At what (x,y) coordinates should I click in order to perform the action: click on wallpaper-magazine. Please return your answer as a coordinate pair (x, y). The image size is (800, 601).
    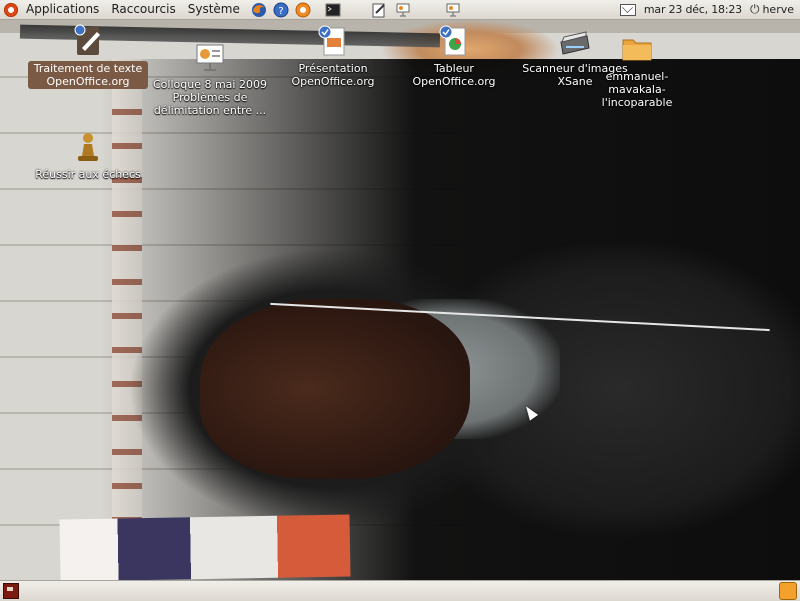
    Looking at the image, I should click on (205, 547).